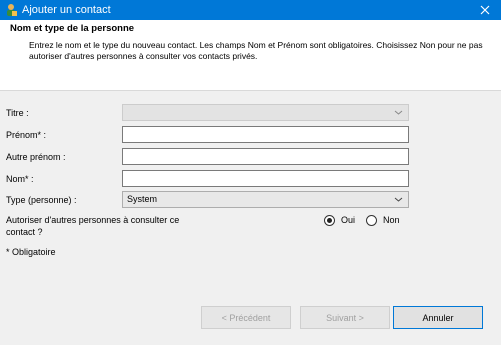 The width and height of the screenshot is (501, 345). Describe the element at coordinates (246, 317) in the screenshot. I see `previous-button: < Précédent` at that location.